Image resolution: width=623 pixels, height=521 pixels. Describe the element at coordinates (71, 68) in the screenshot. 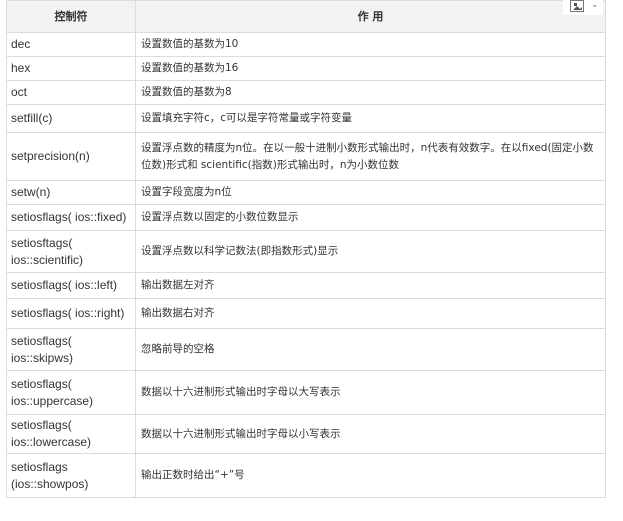

I see `control-symbol-cell: hex` at that location.